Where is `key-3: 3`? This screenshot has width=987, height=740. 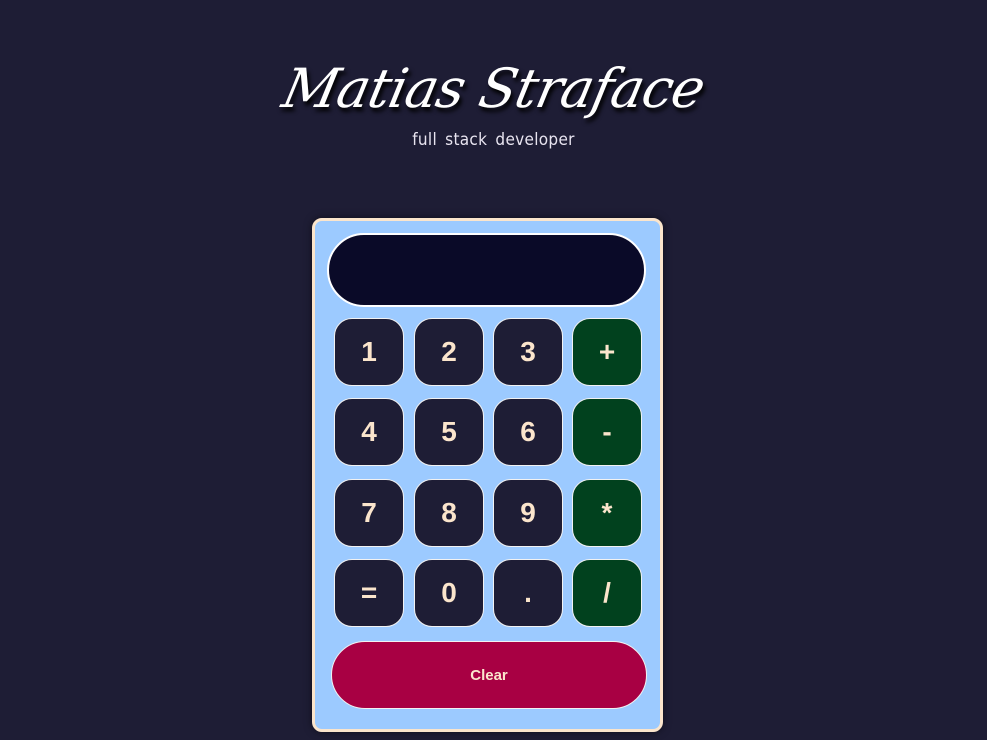
key-3: 3 is located at coordinates (528, 352).